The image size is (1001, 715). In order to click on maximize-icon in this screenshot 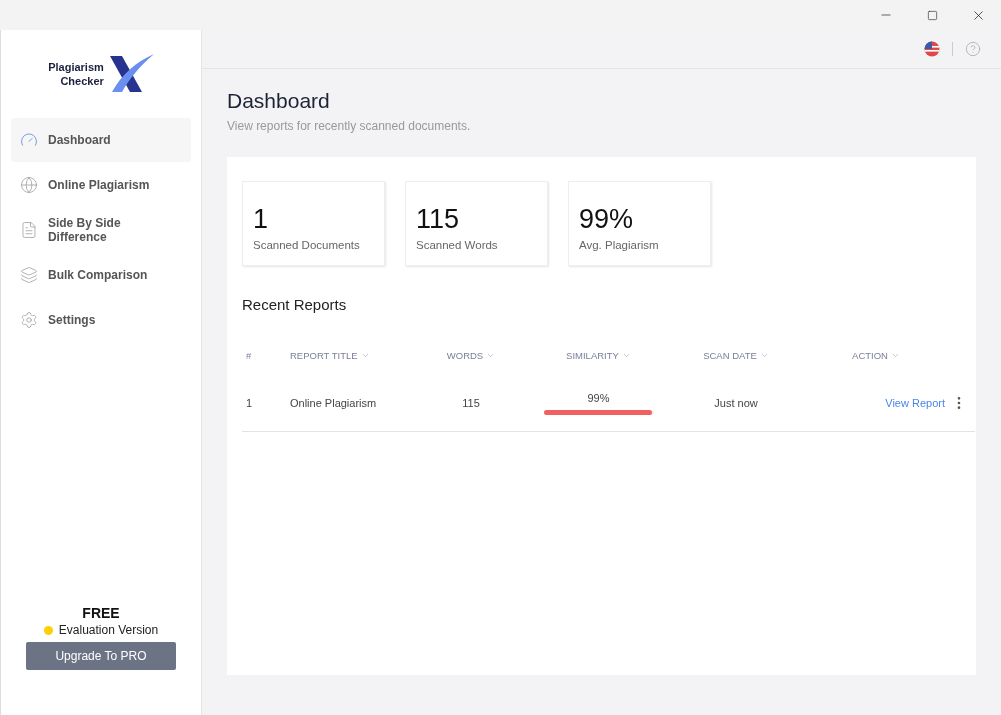, I will do `click(932, 15)`.